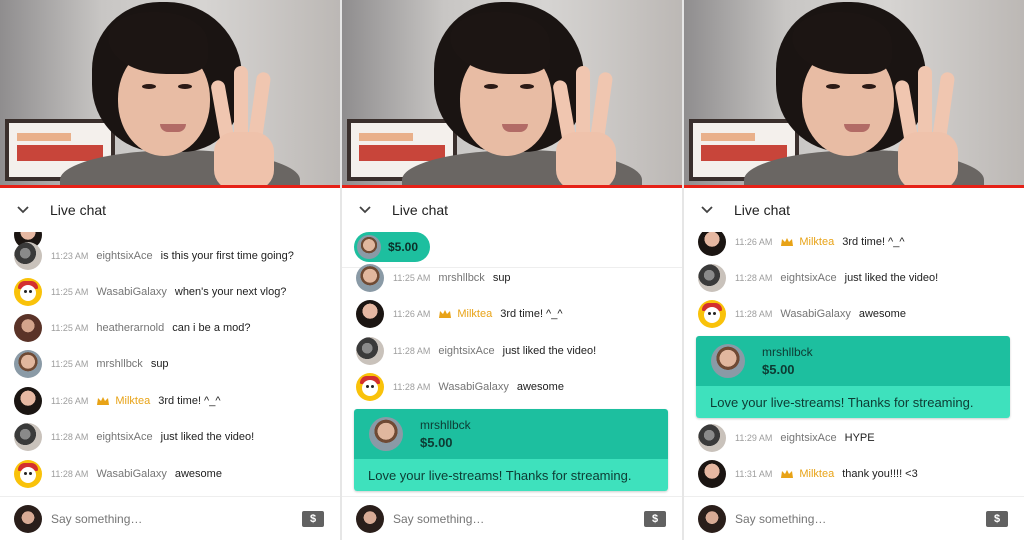 The image size is (1024, 540). What do you see at coordinates (198, 474) in the screenshot?
I see `message-text: awesome` at bounding box center [198, 474].